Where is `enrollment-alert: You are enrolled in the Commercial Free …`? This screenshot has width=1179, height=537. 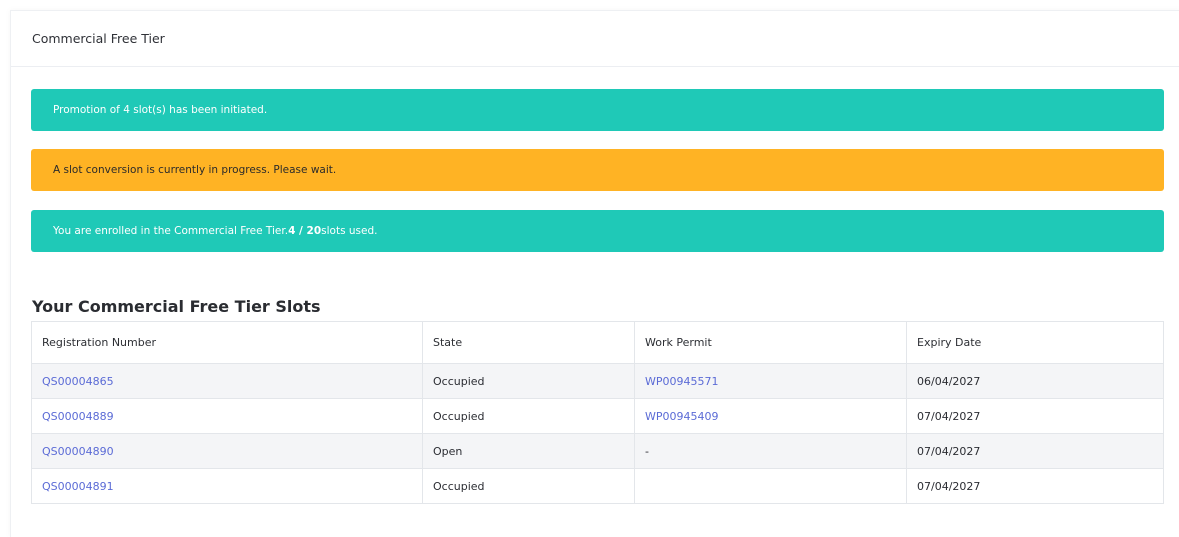
enrollment-alert: You are enrolled in the Commercial Free … is located at coordinates (597, 231).